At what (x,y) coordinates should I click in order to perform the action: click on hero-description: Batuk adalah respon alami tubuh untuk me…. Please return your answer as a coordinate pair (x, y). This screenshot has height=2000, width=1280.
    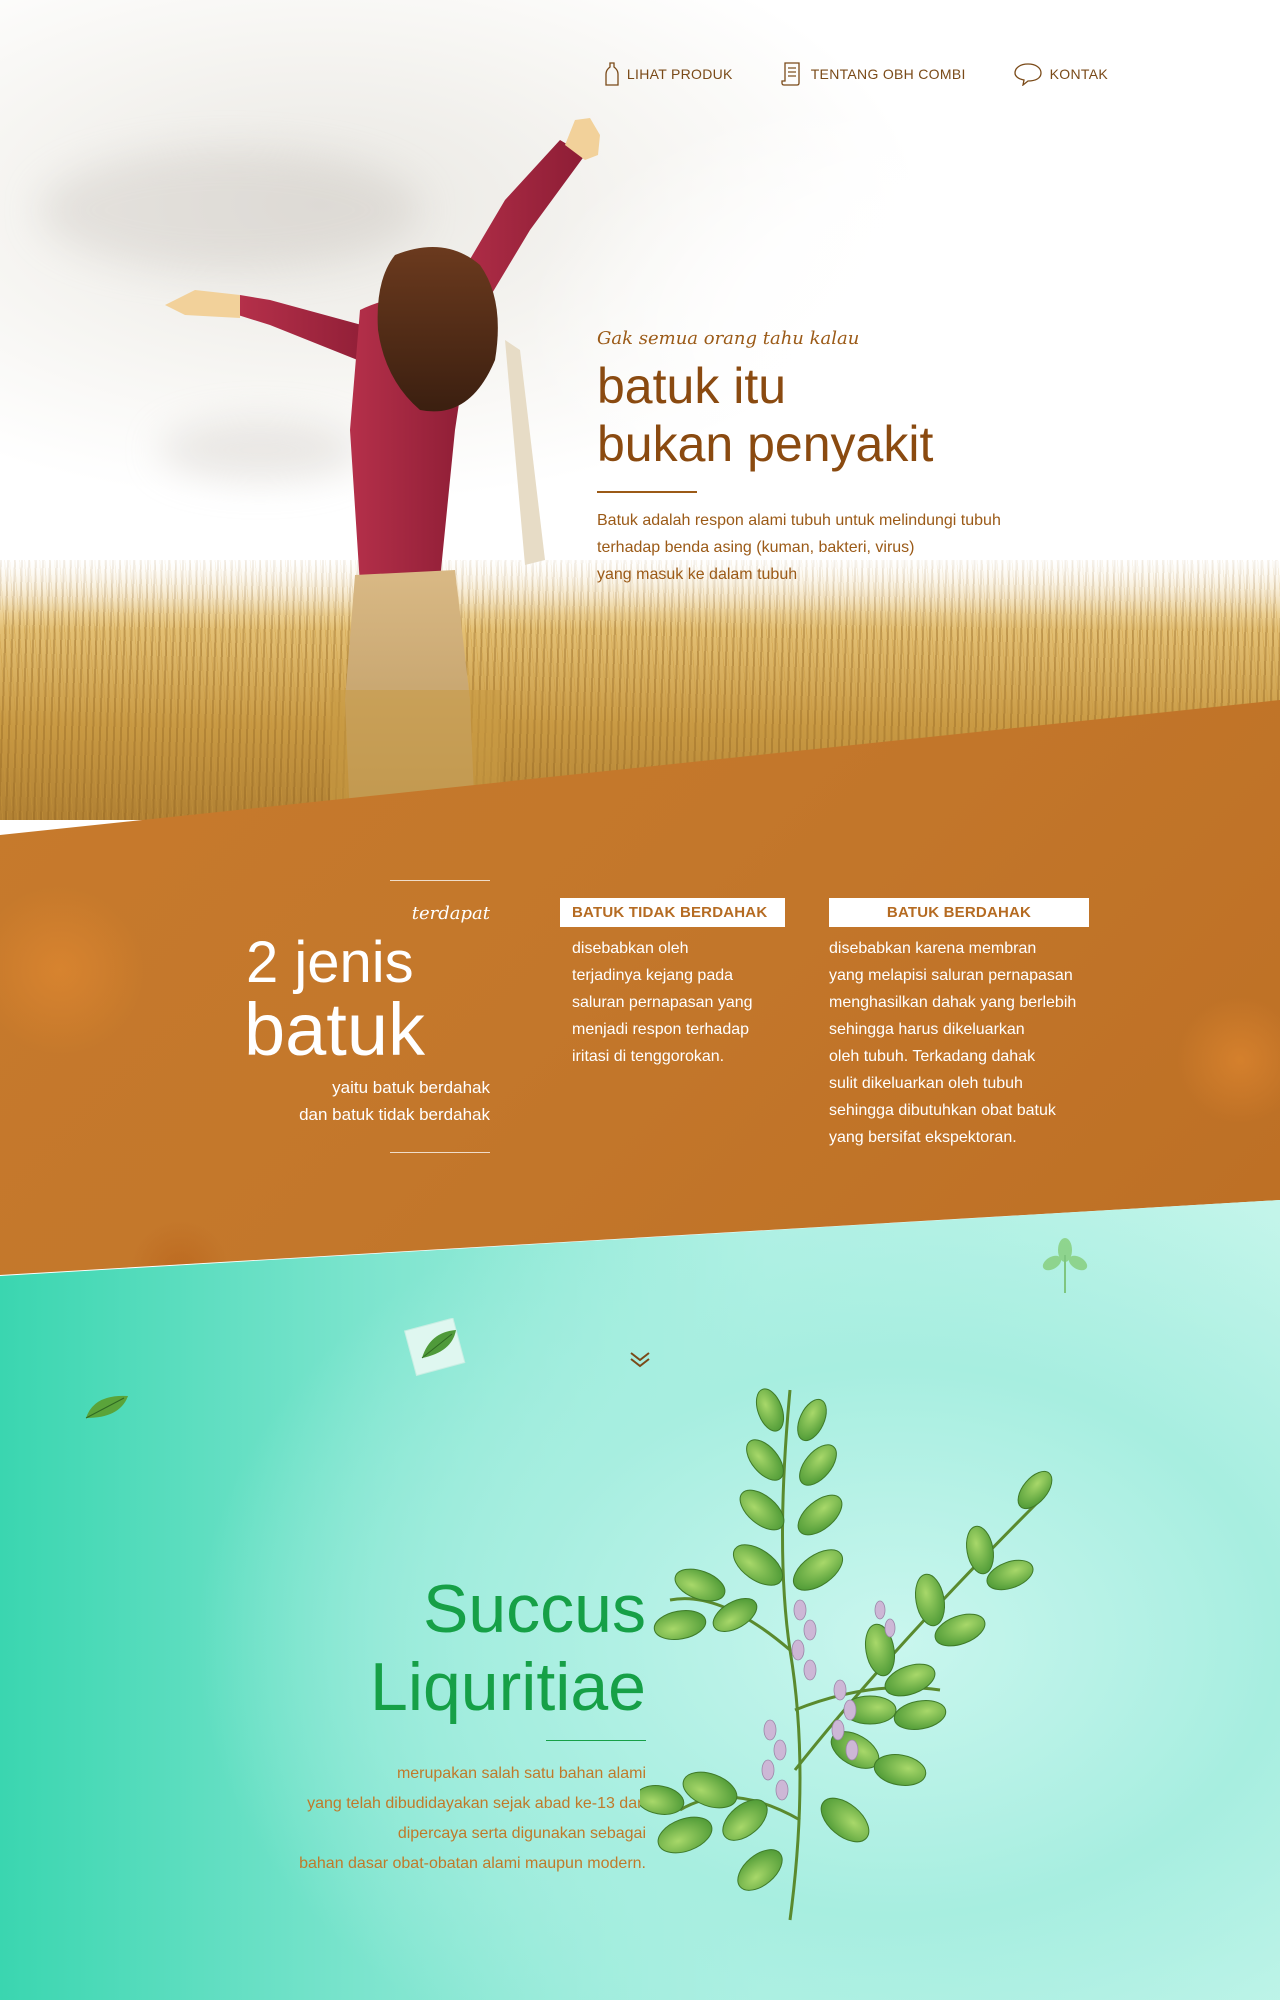
    Looking at the image, I should click on (827, 547).